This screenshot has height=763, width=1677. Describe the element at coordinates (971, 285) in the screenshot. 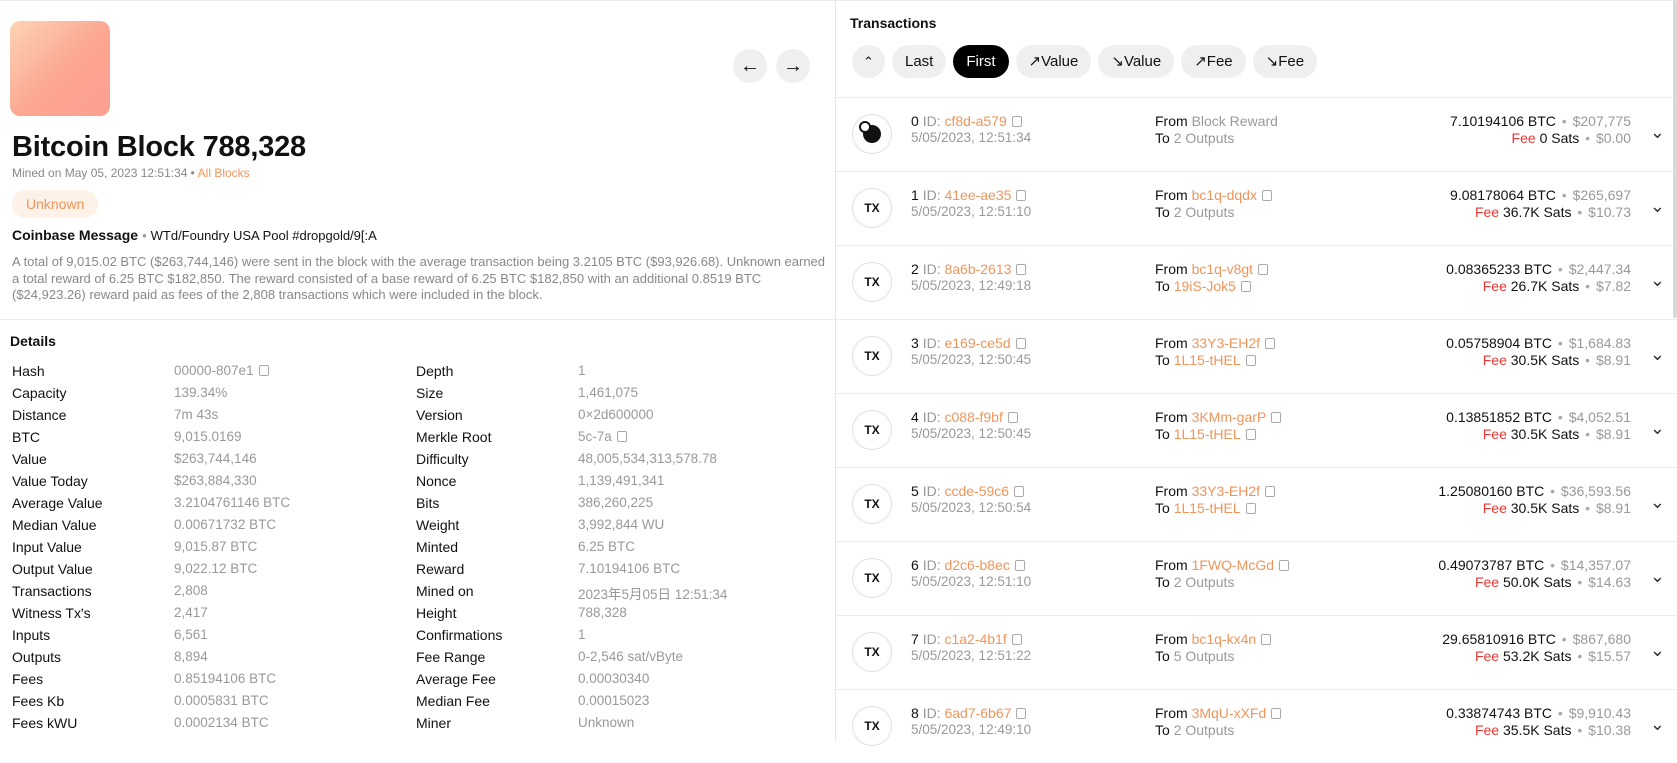

I see `tx-timestamp: 5/05/2023, 12:49:18` at that location.